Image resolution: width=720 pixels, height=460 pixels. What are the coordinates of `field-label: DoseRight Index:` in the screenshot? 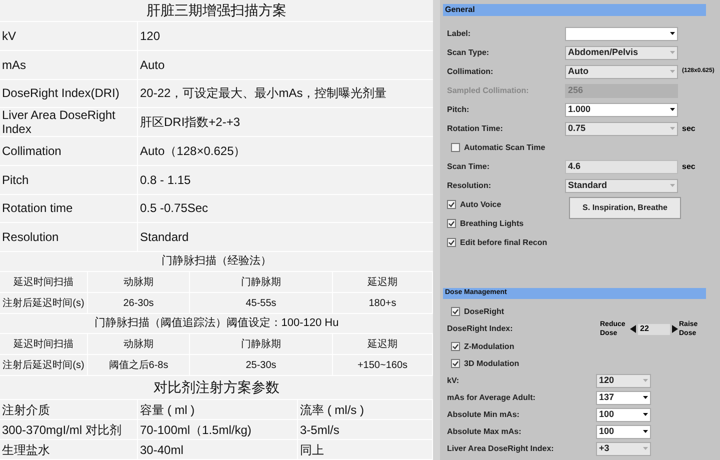 It's located at (480, 329).